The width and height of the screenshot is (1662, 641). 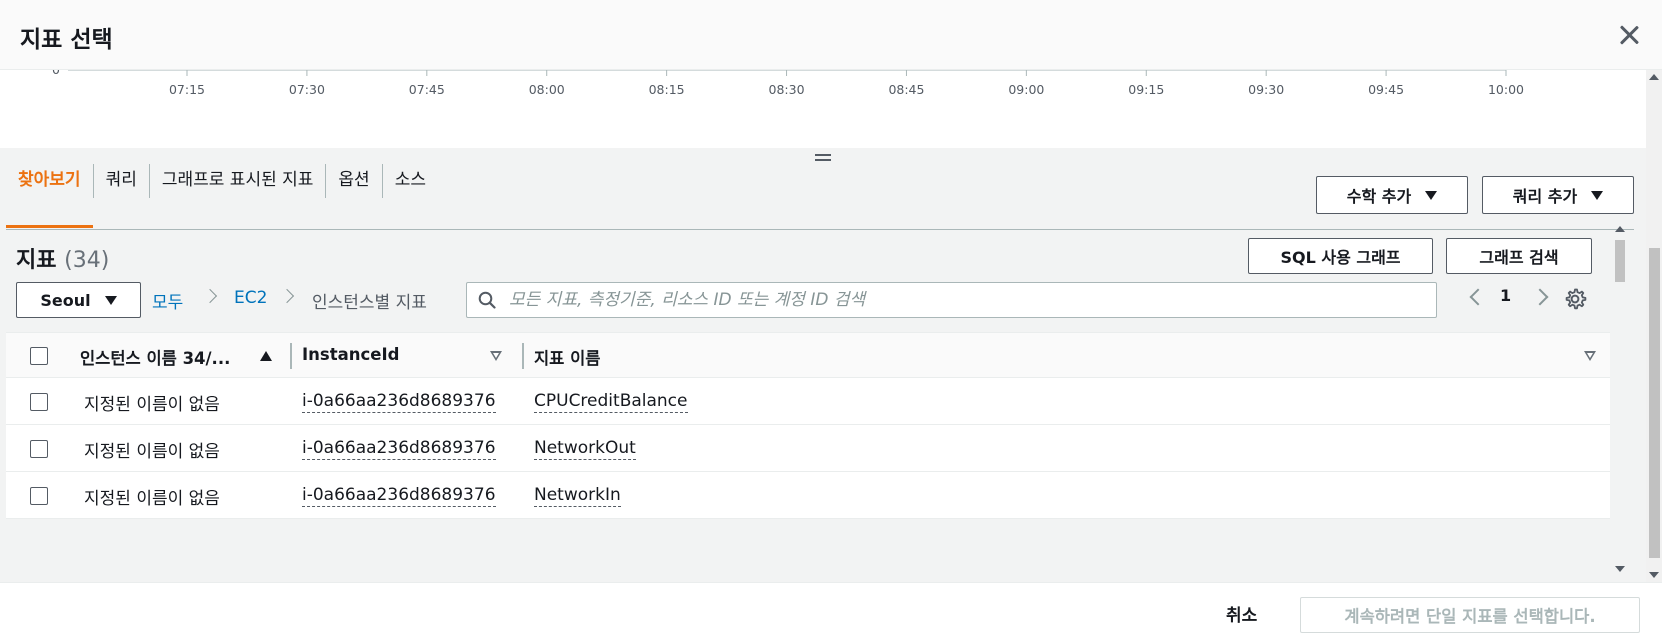 What do you see at coordinates (56, 73) in the screenshot?
I see `y-tick-zero: 0` at bounding box center [56, 73].